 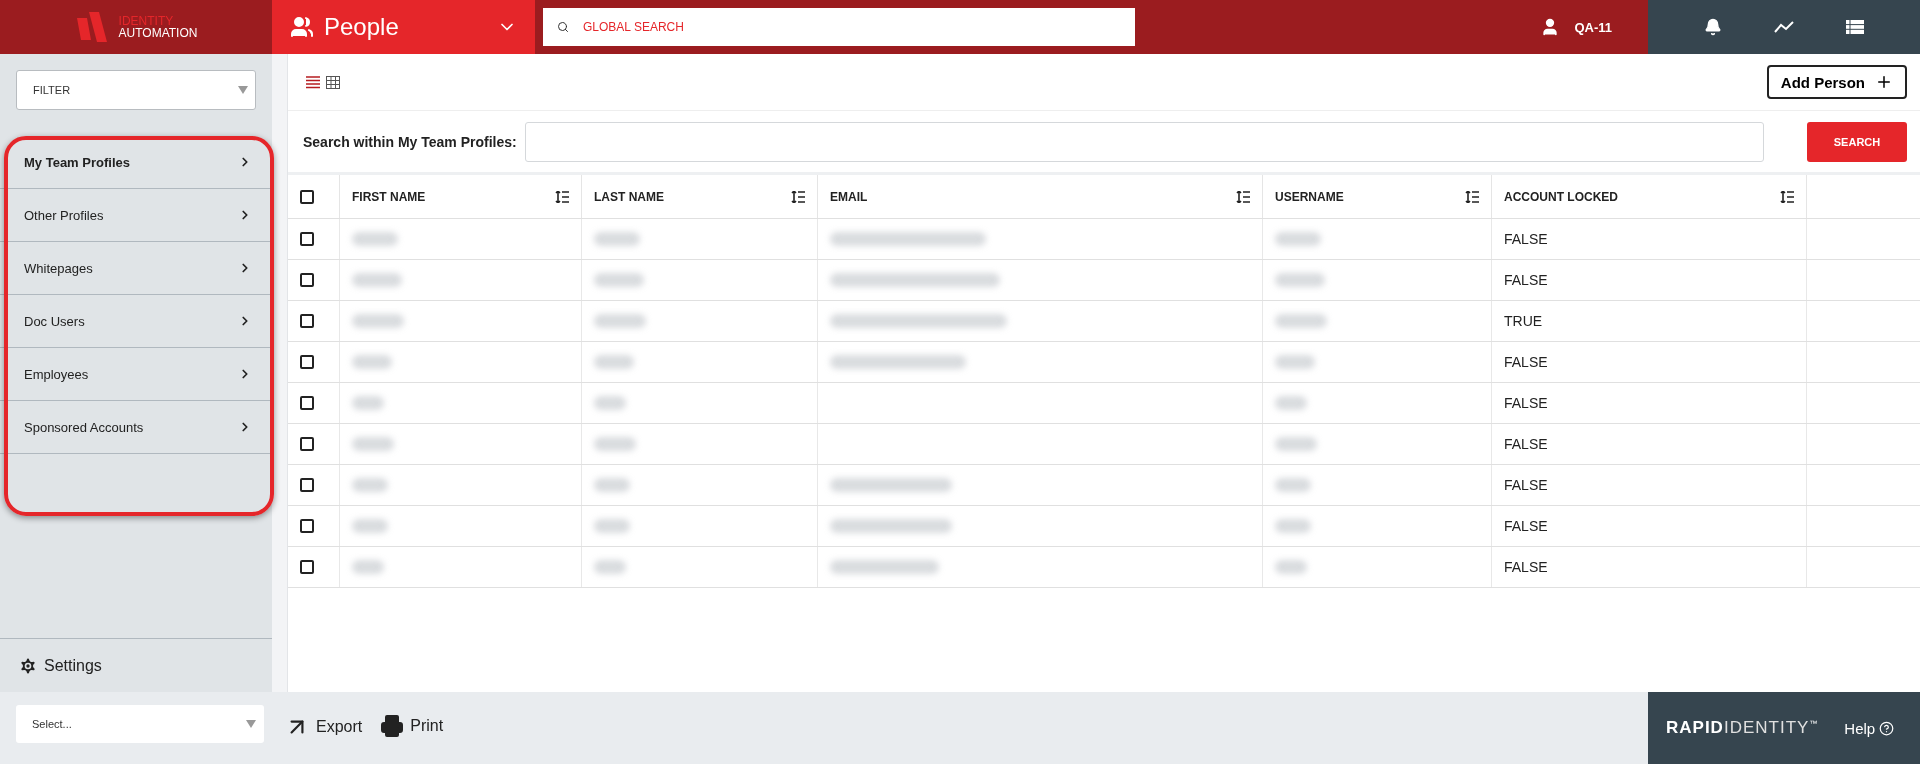 What do you see at coordinates (1309, 196) in the screenshot?
I see `column-header: USERNAME` at bounding box center [1309, 196].